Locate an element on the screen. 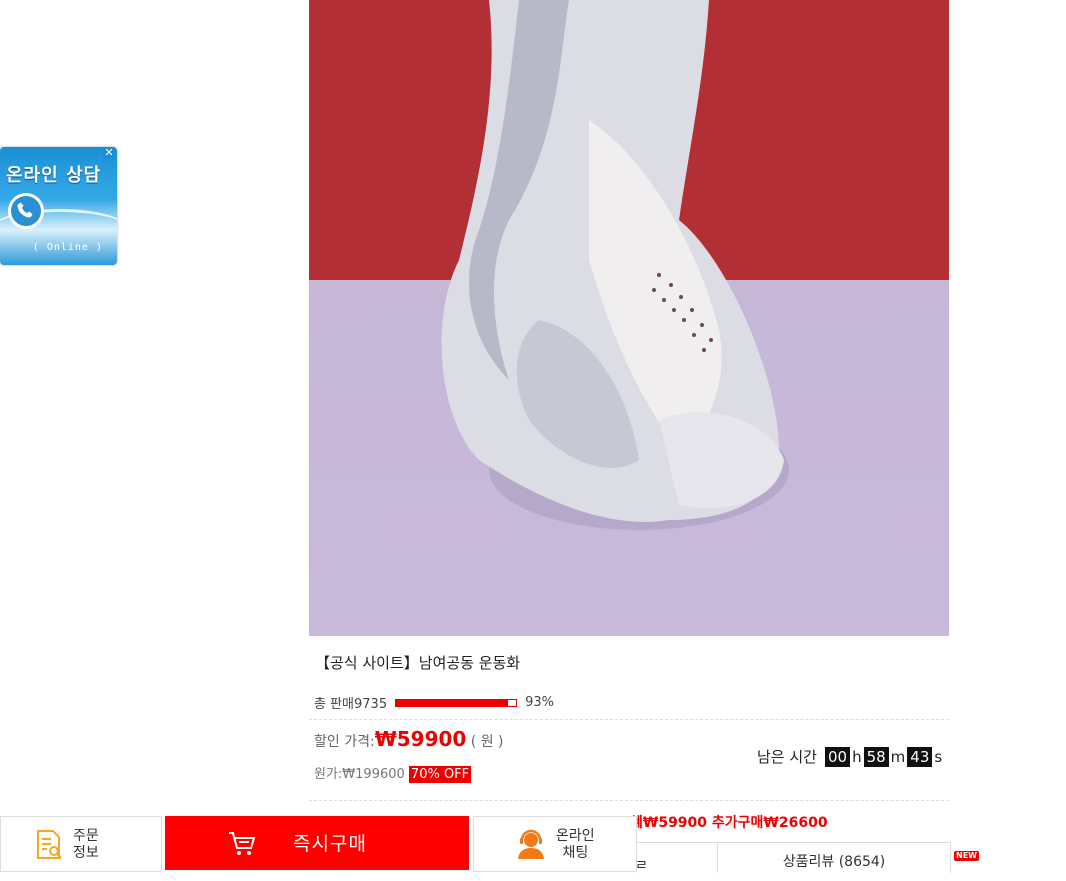 The width and height of the screenshot is (1066, 881). phone-icon is located at coordinates (26, 211).